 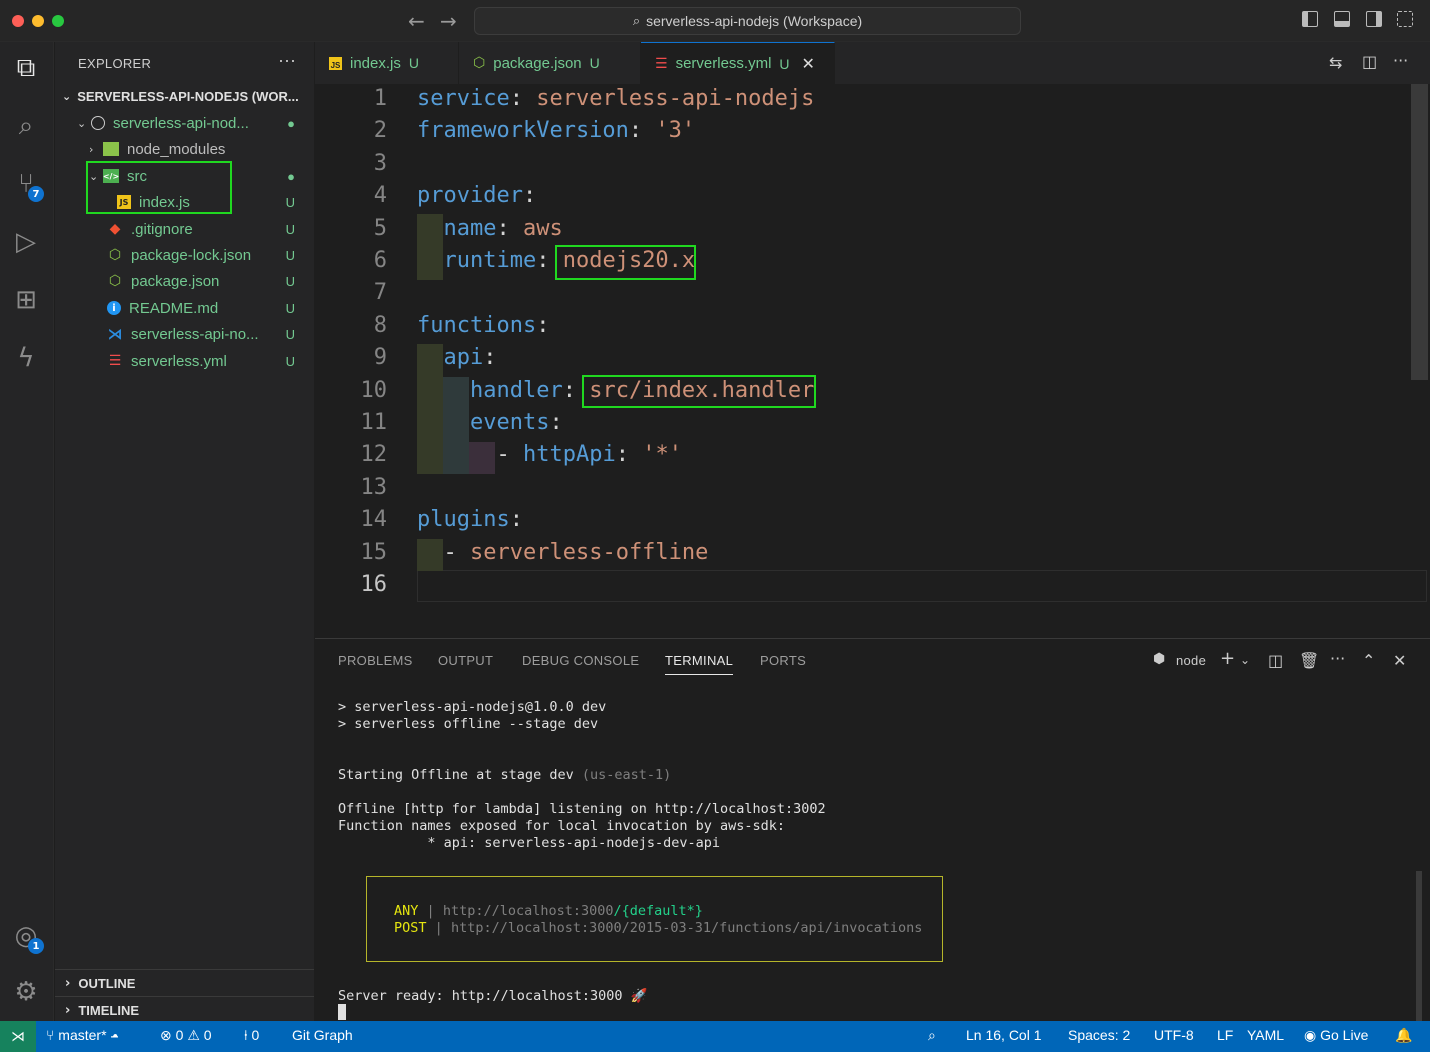 I want to click on tab-problems: PROBLEMS, so click(x=375, y=660).